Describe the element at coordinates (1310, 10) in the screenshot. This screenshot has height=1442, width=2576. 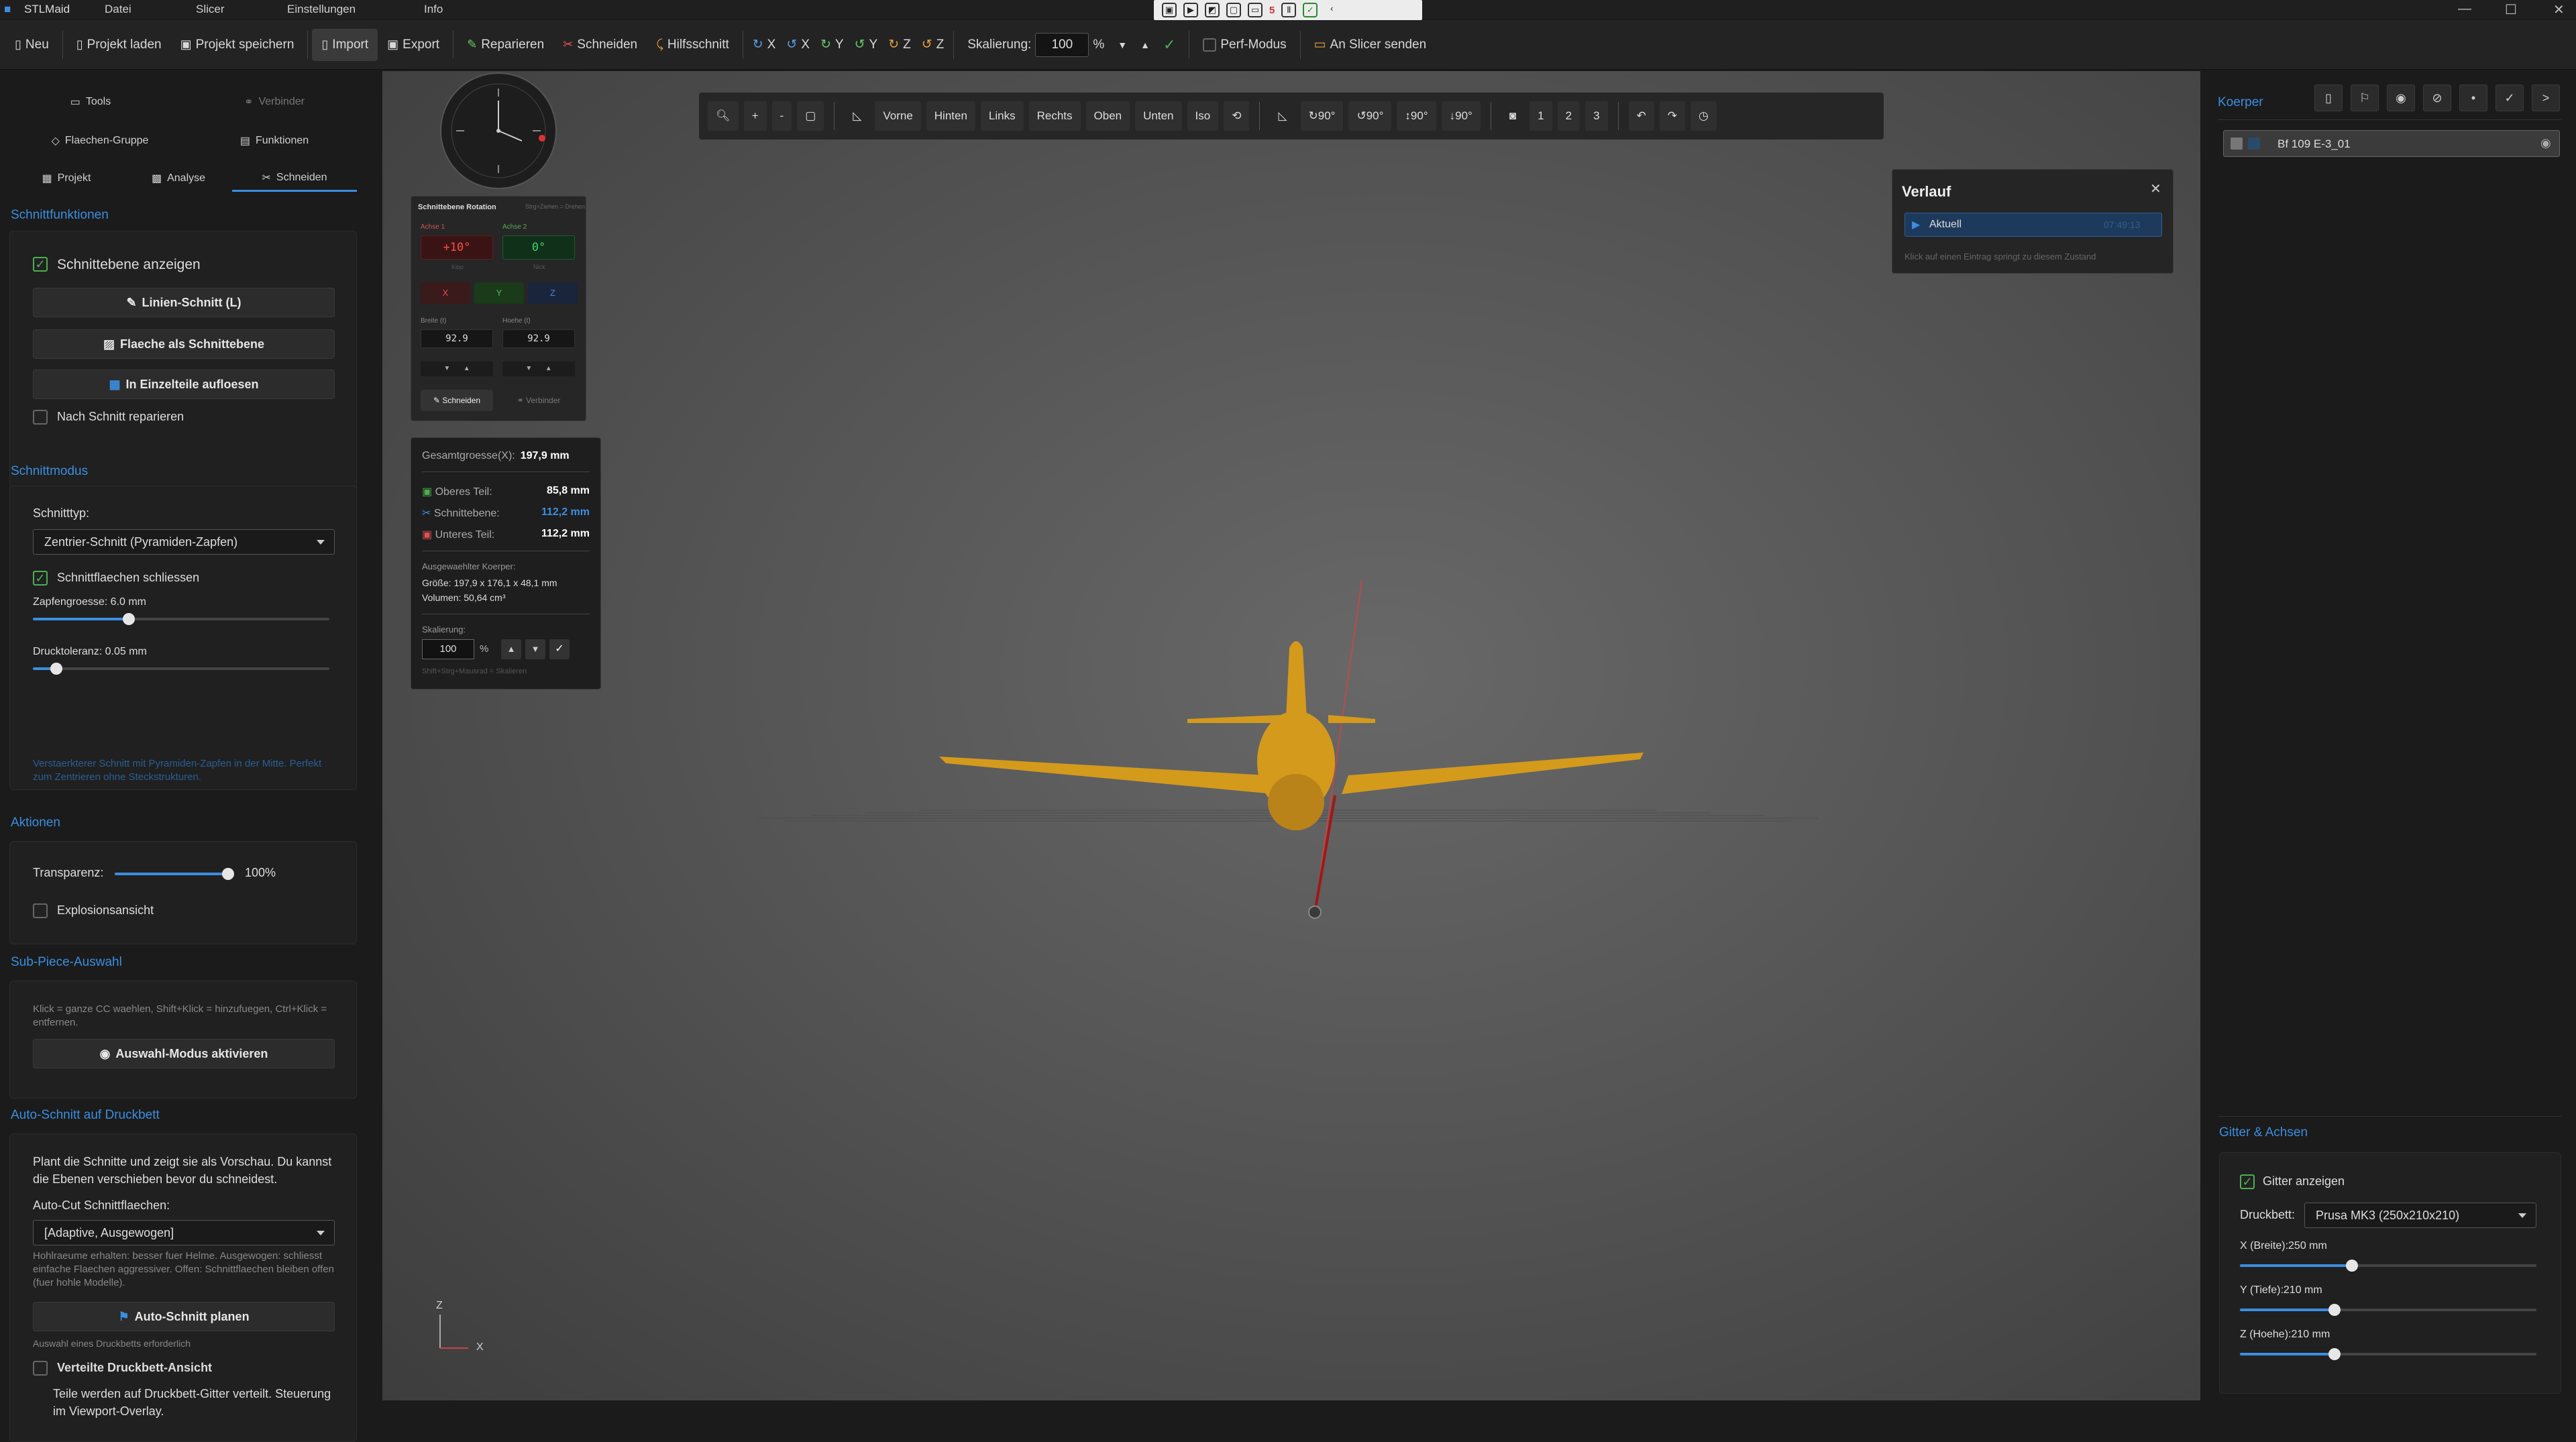
I see `check-icon: ✓` at that location.